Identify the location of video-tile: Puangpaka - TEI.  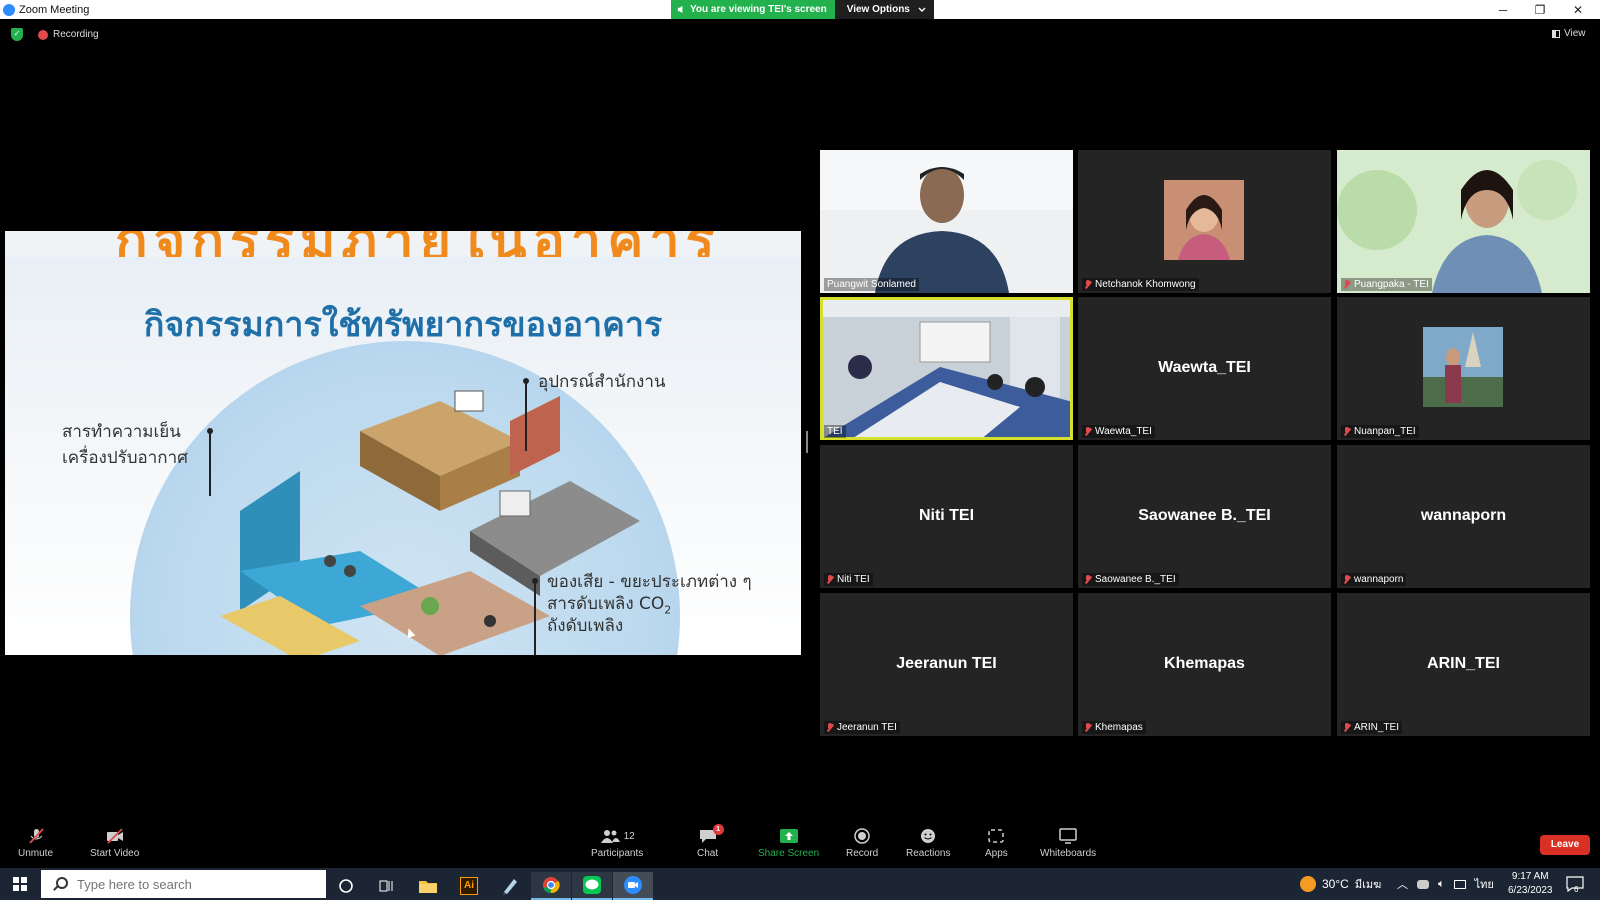
(1463, 221).